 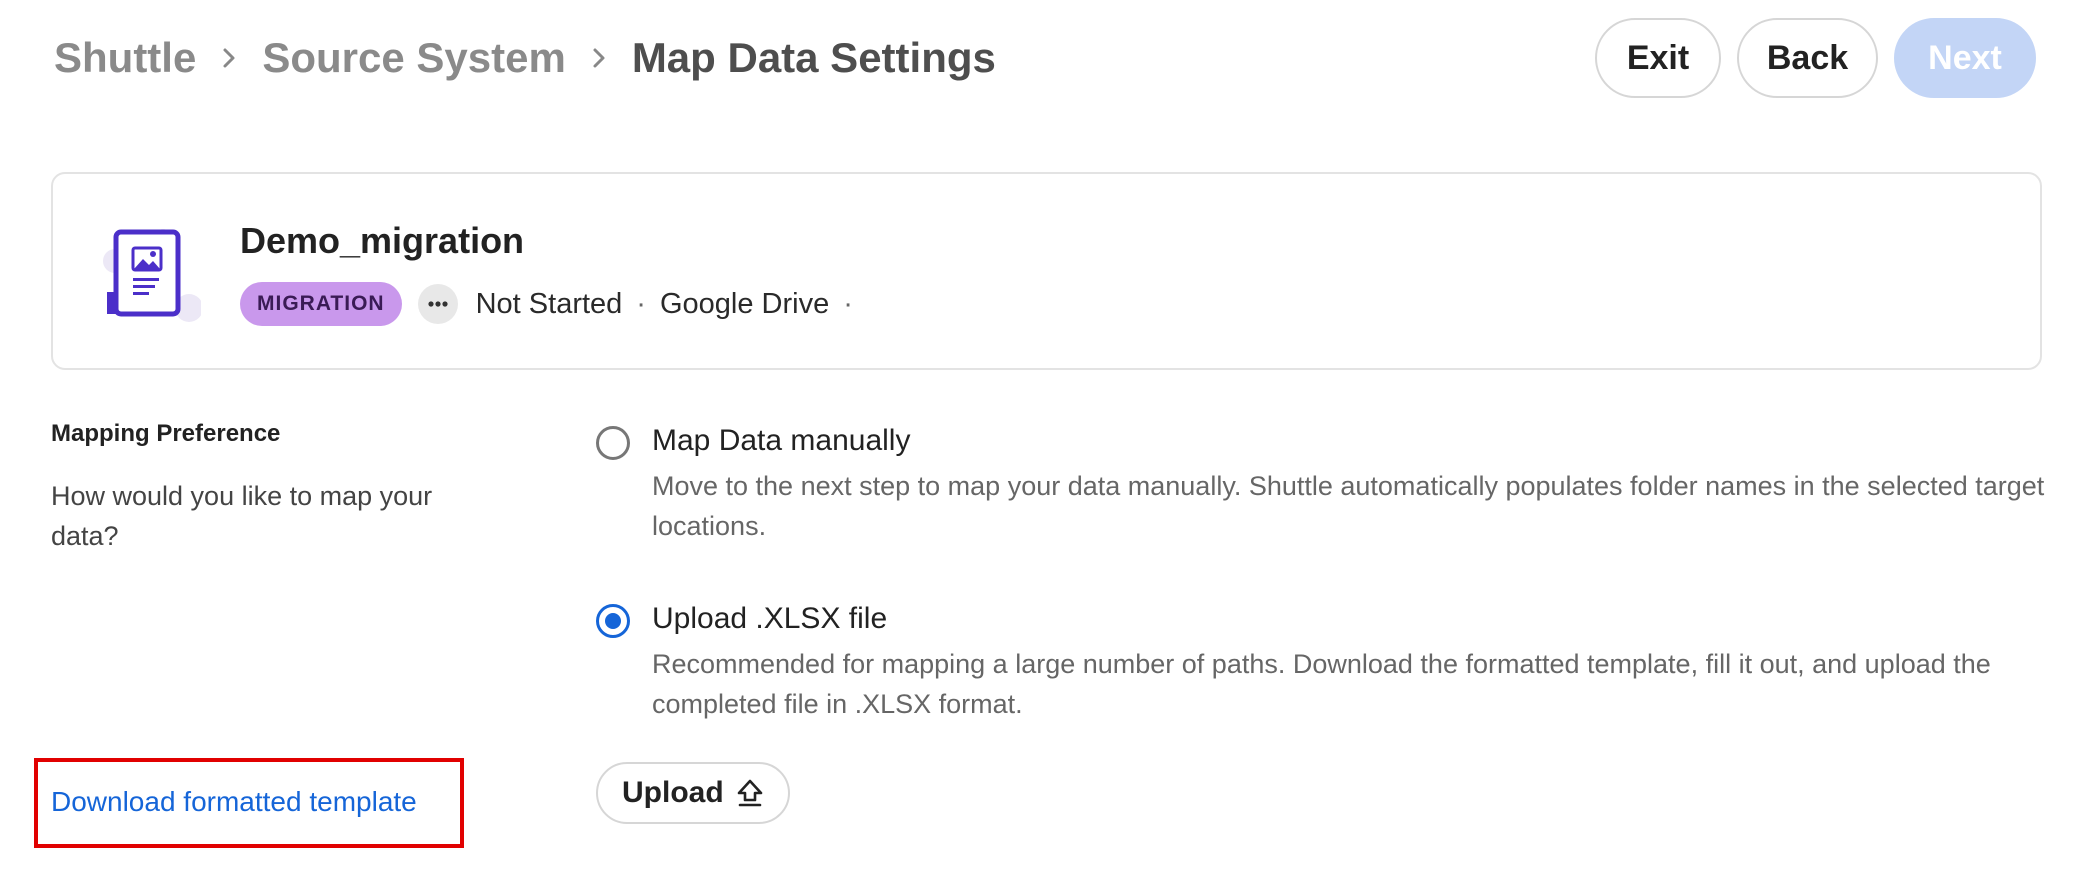 I want to click on option-title: Upload .XLSX file, so click(x=770, y=618).